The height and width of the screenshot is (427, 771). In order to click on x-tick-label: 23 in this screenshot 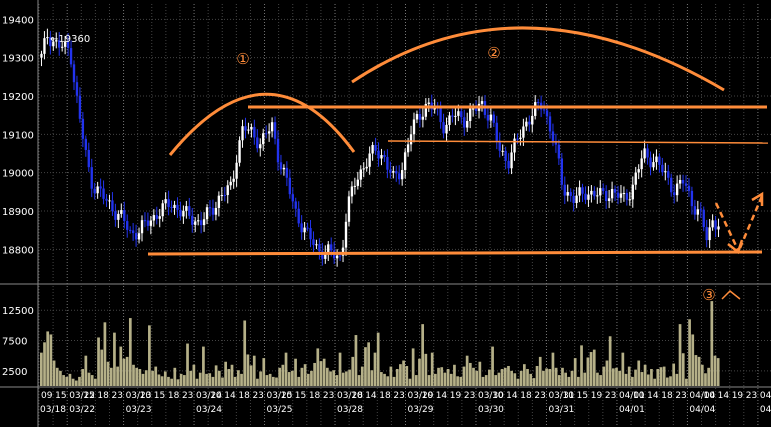, I will do `click(610, 396)`.